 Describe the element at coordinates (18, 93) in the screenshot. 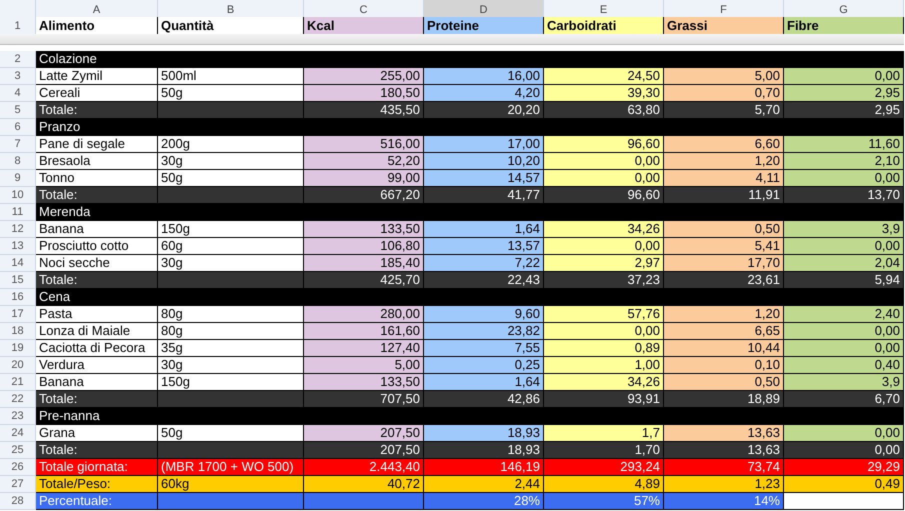

I see `row-header: 4` at that location.